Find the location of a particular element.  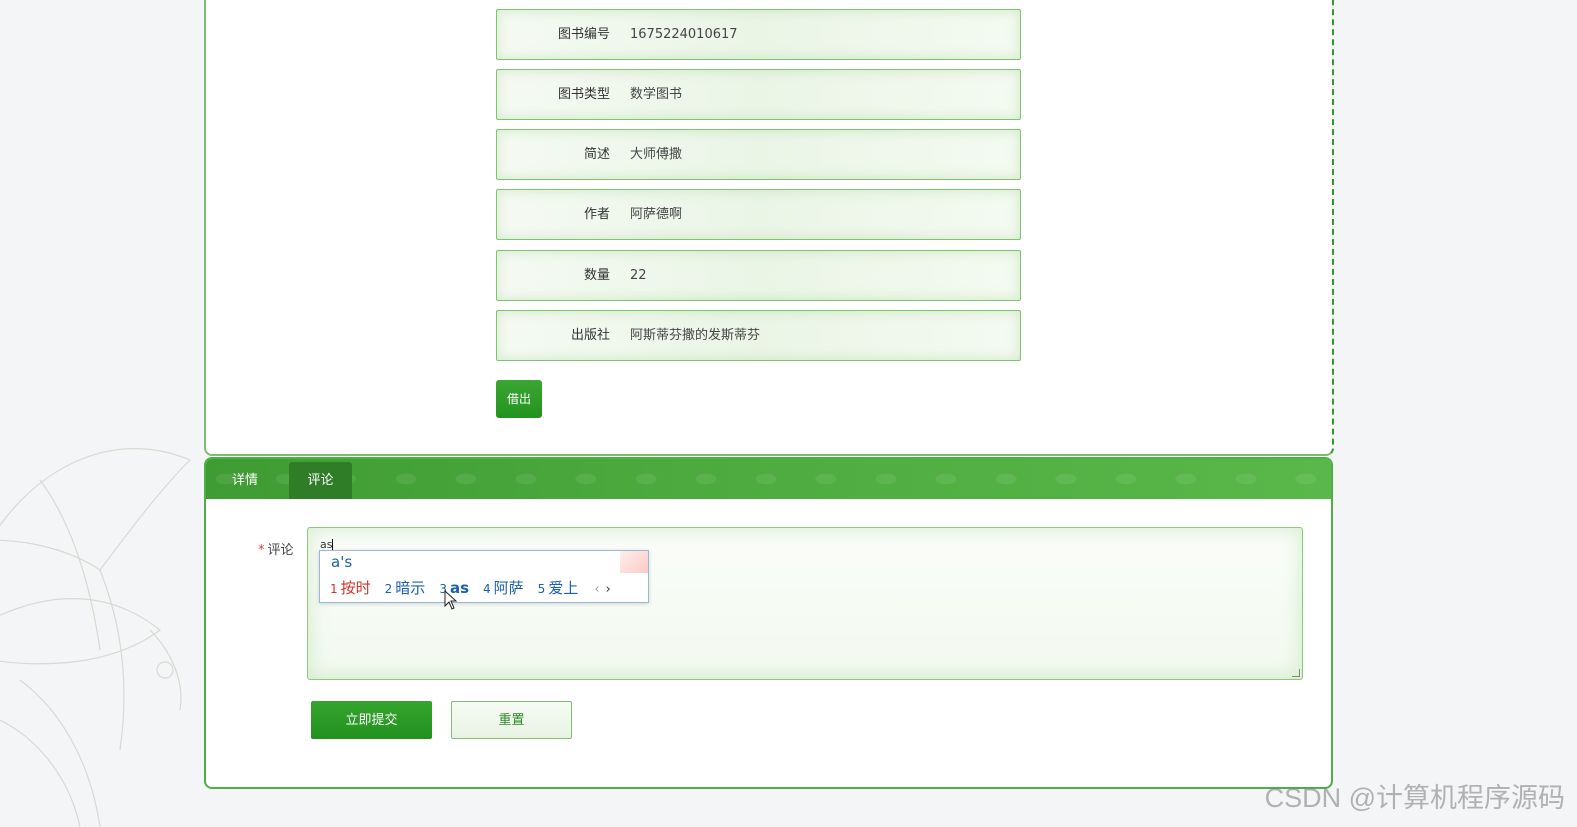

field-author: 作者 阿萨德啊 is located at coordinates (758, 214).